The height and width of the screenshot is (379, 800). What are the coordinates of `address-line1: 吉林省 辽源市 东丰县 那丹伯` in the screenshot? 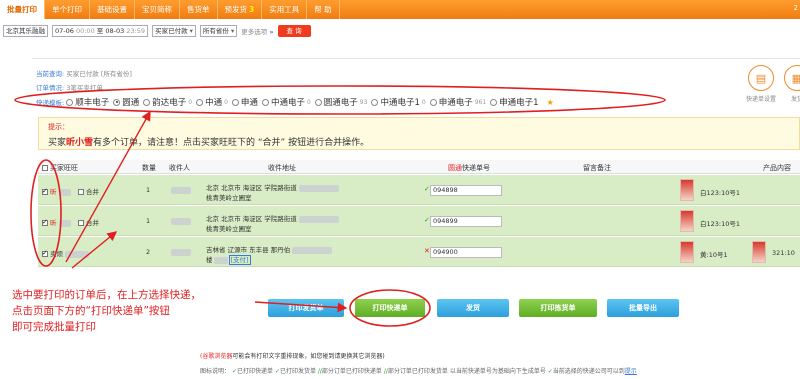 It's located at (269, 249).